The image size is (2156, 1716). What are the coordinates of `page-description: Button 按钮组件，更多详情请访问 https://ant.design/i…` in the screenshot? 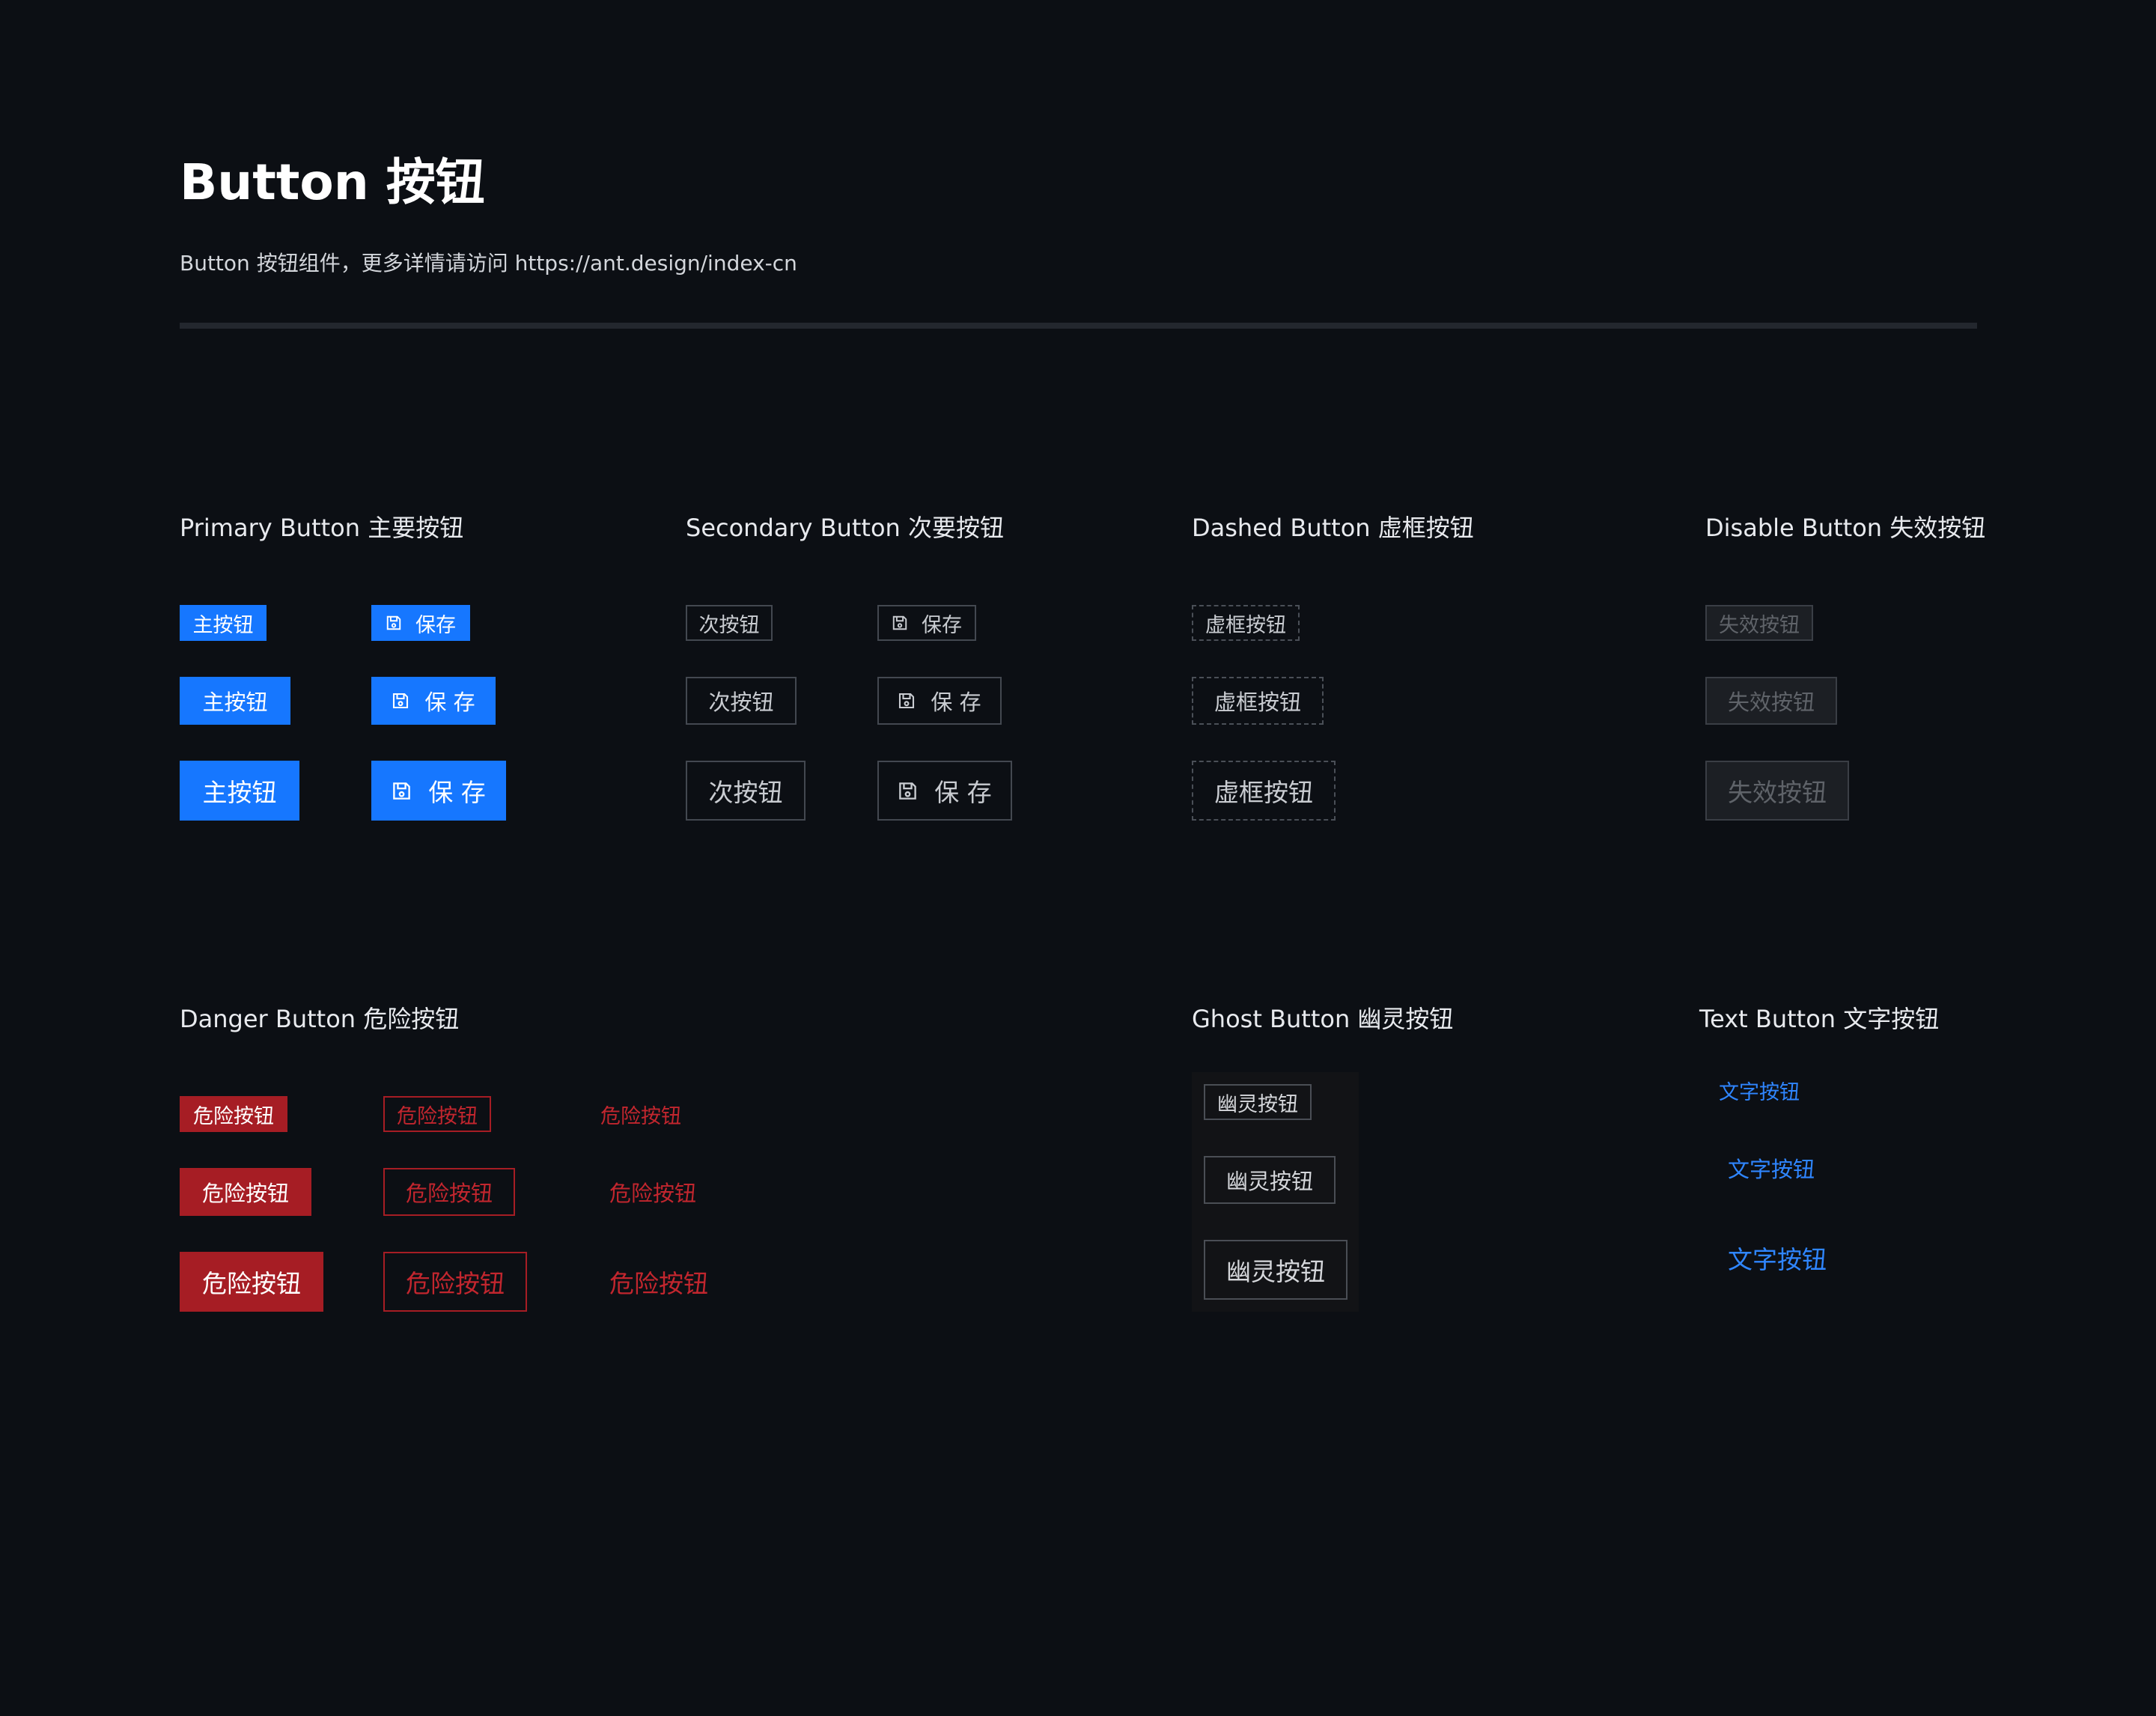 It's located at (488, 263).